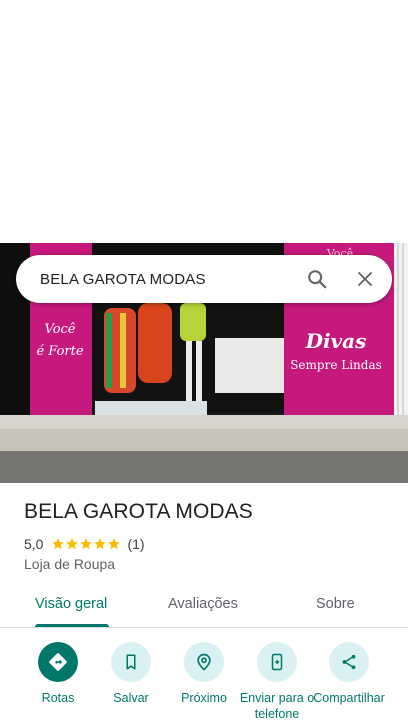  What do you see at coordinates (71, 604) in the screenshot?
I see `tab-overview: Visão geral` at bounding box center [71, 604].